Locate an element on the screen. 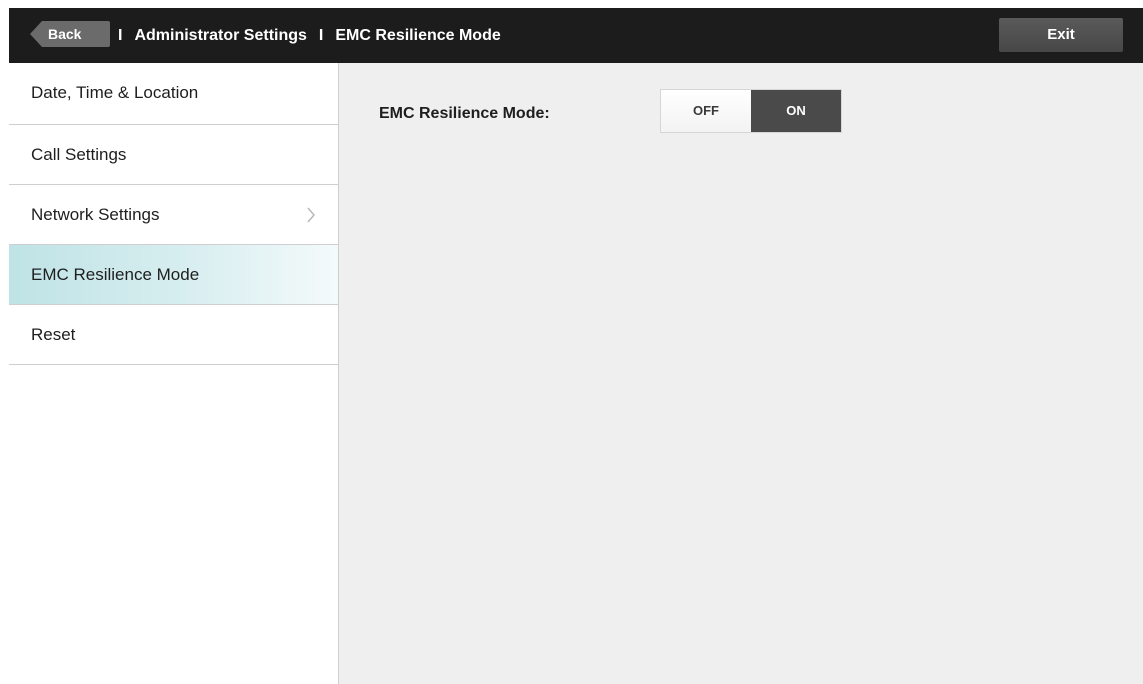 The width and height of the screenshot is (1143, 684). sidebar-item-label: Date, Time & Location is located at coordinates (115, 92).